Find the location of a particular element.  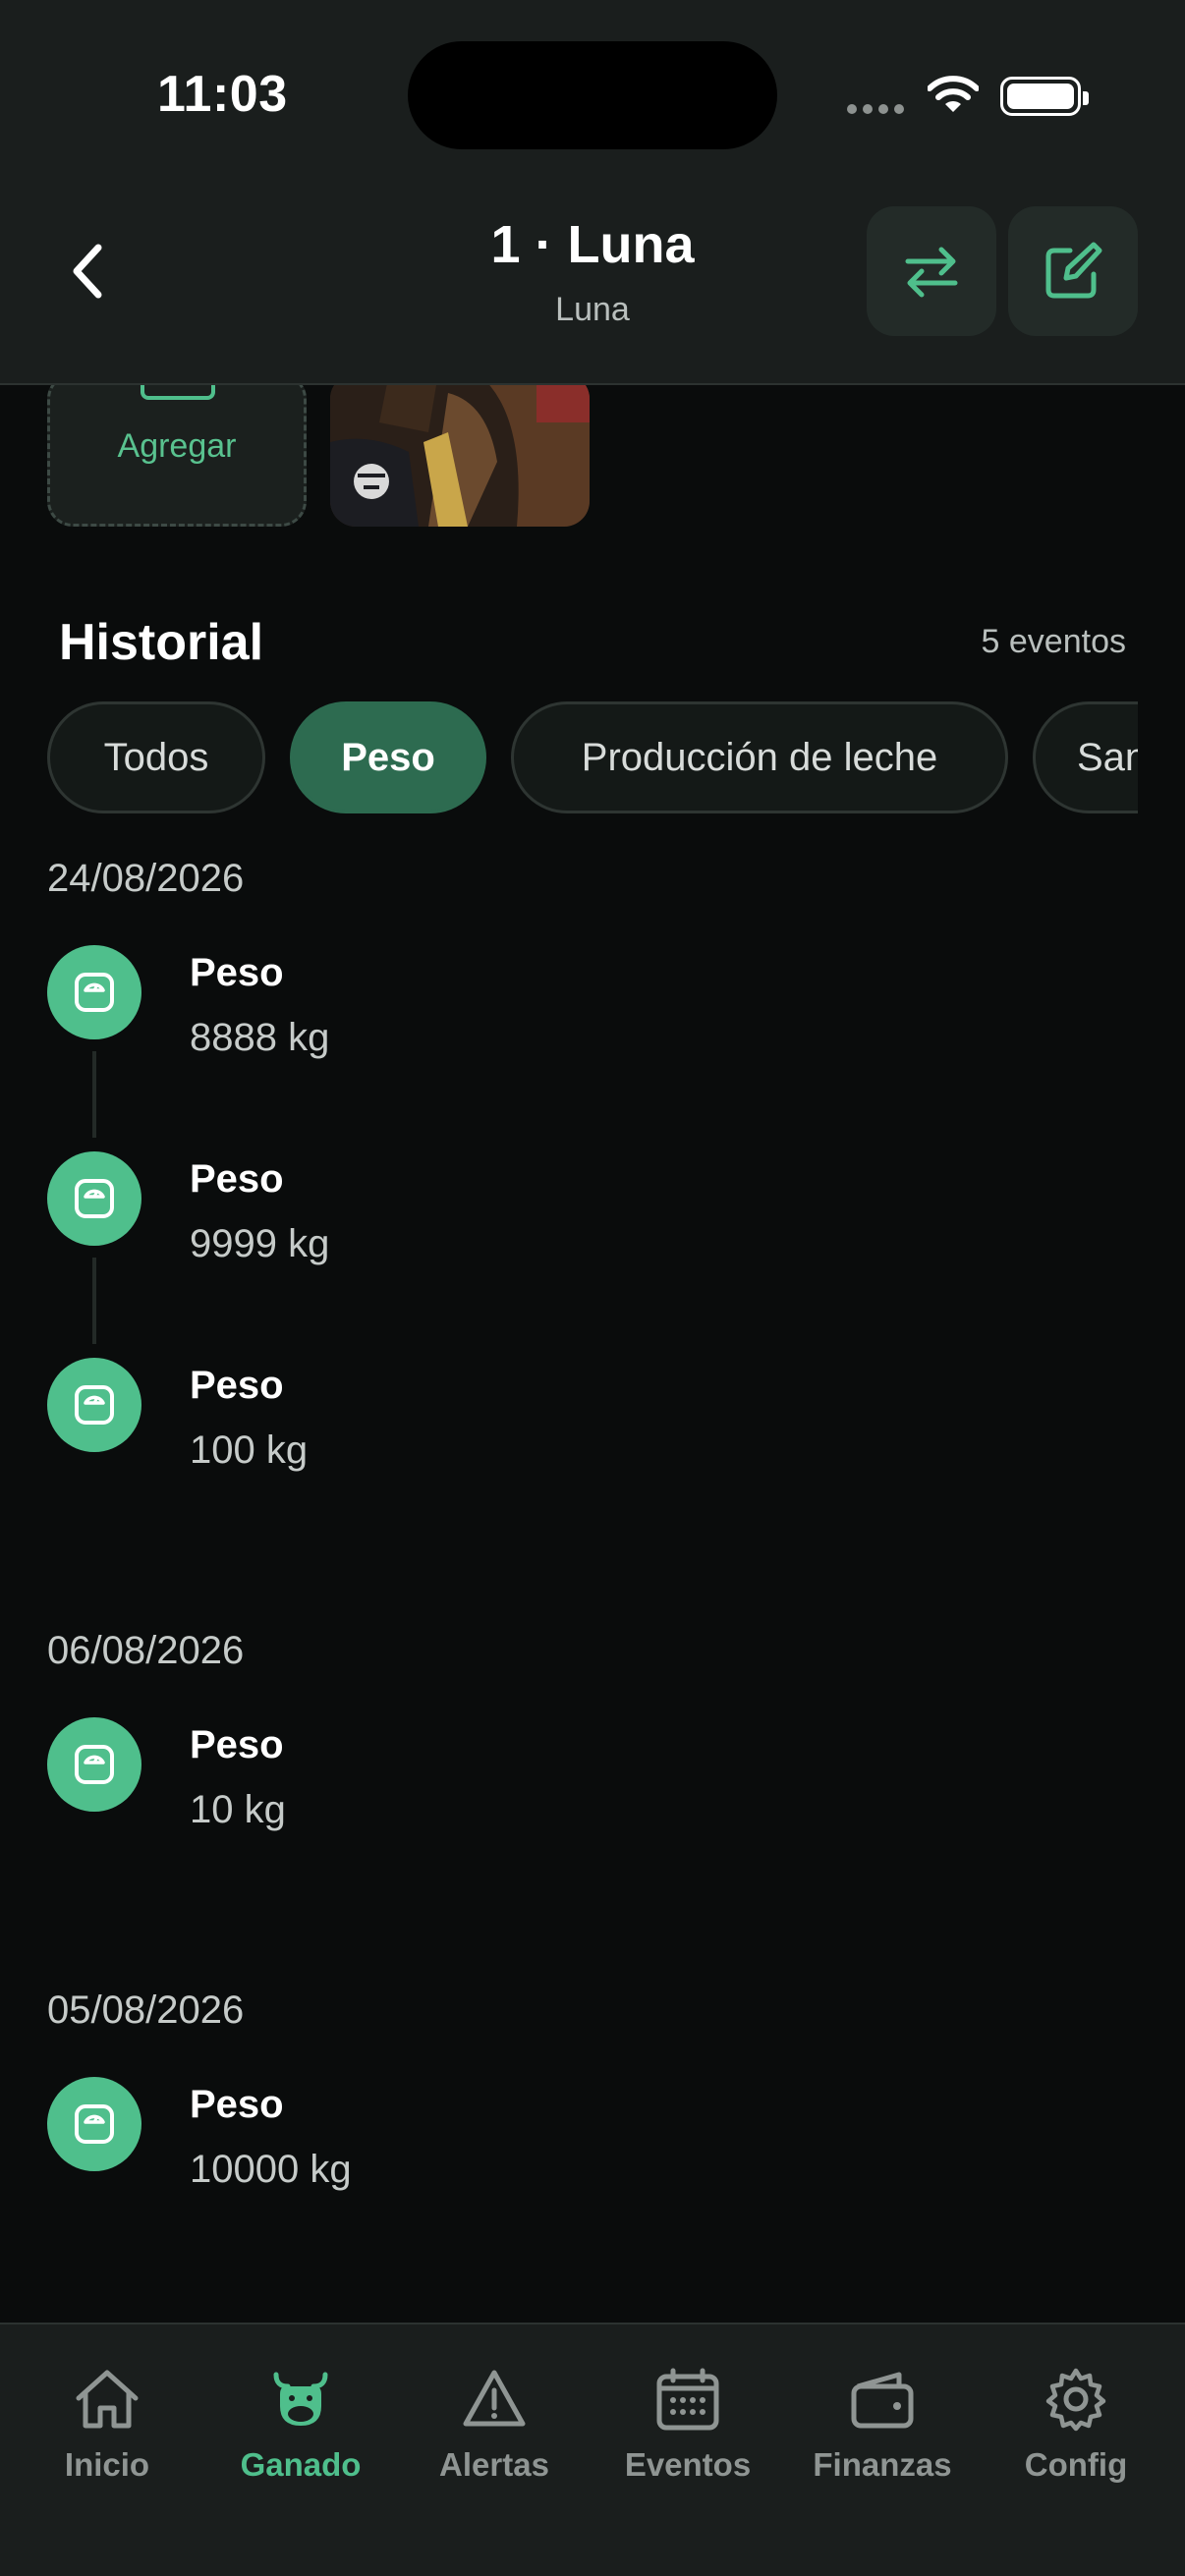

filter-chip-todos: Todos is located at coordinates (156, 757).